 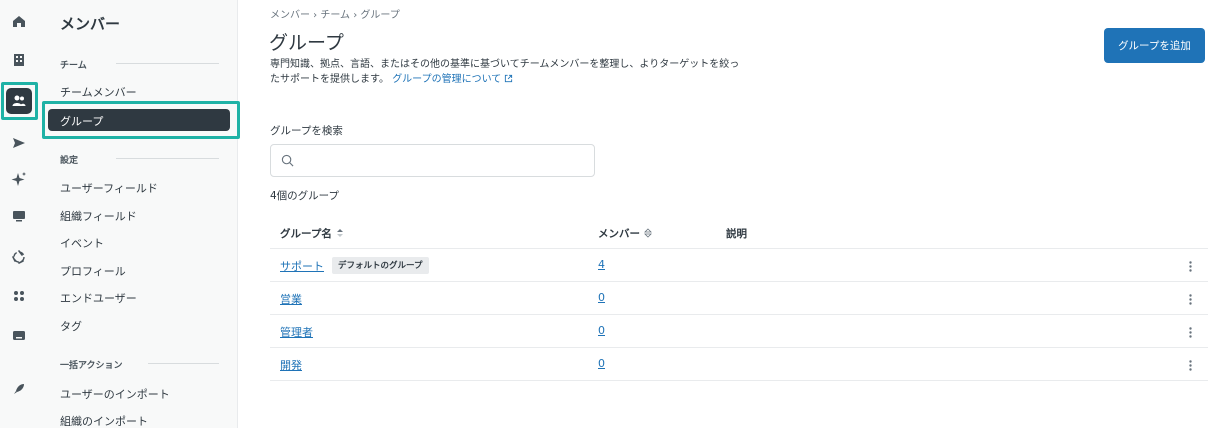 I want to click on table-row: 営業 0, so click(x=739, y=298).